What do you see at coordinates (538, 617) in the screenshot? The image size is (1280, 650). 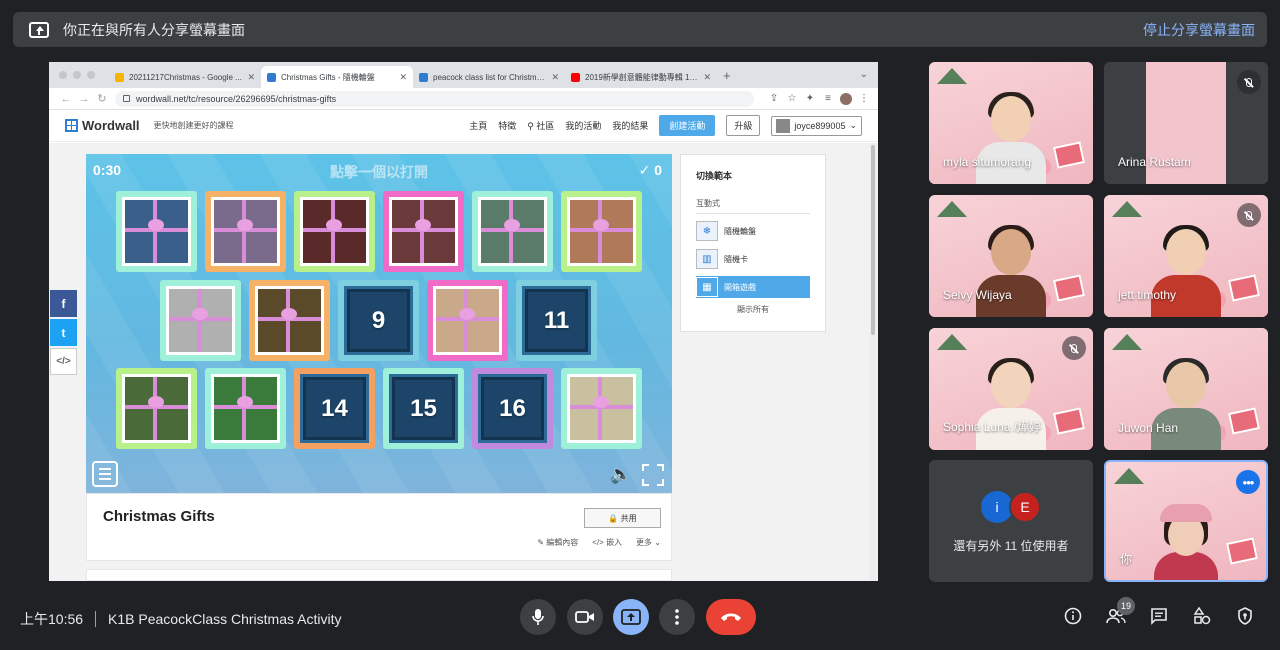 I see `microphone-button` at bounding box center [538, 617].